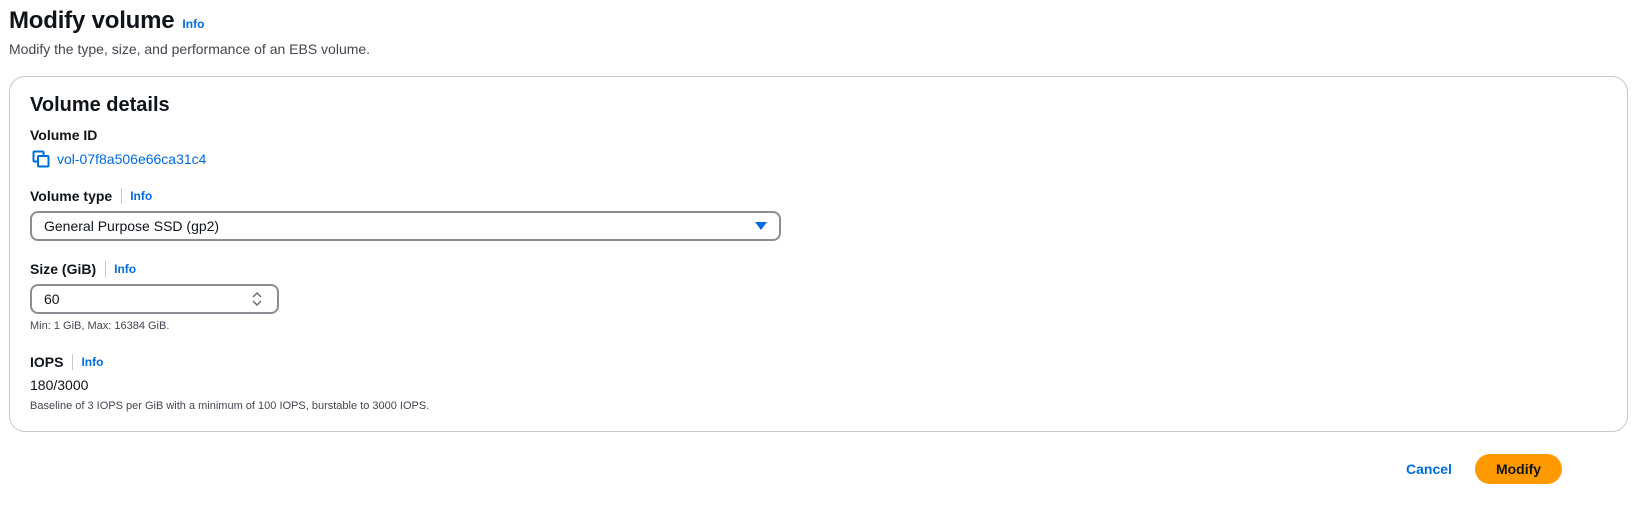 The width and height of the screenshot is (1635, 515). I want to click on title-row: Modify volume Info, so click(189, 21).